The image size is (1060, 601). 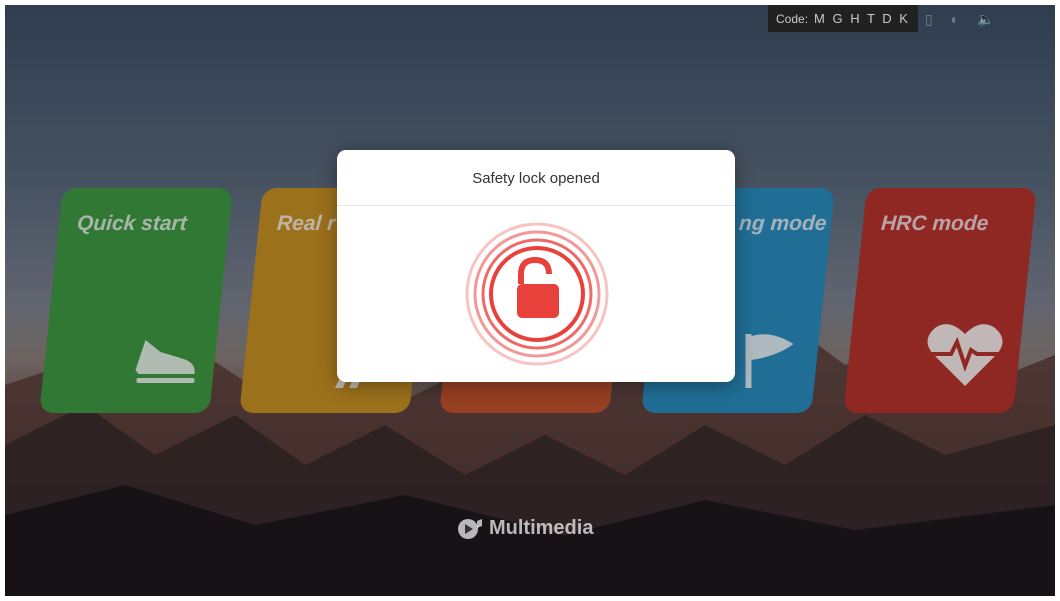 I want to click on safety-lock-dialog: Safety lock opened, so click(x=536, y=266).